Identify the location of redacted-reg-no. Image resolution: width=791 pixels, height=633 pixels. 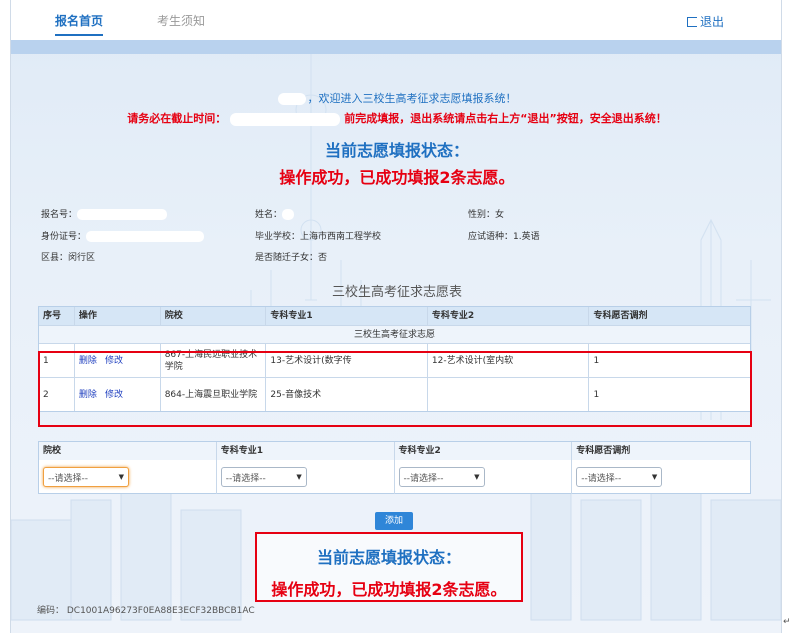
(122, 214).